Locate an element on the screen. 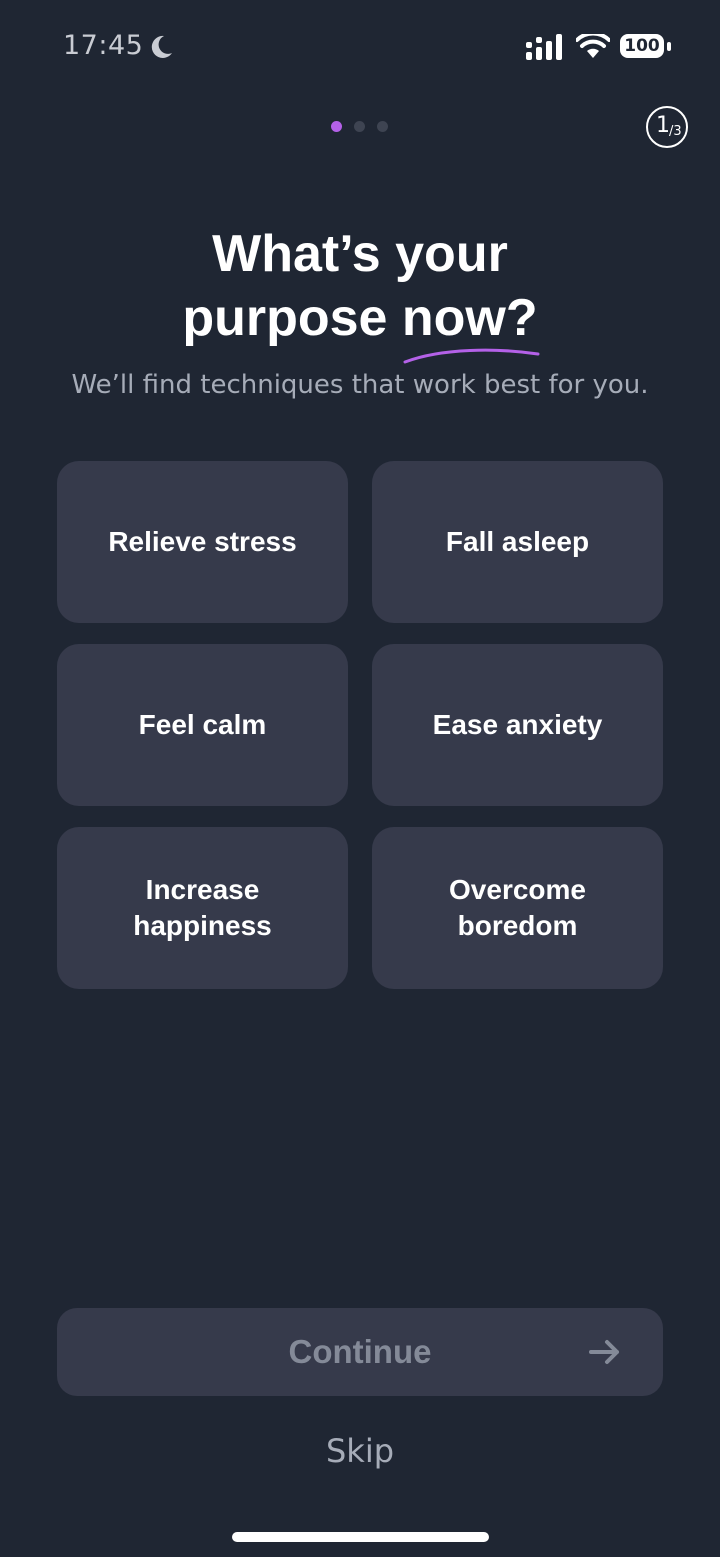 The height and width of the screenshot is (1557, 720). continue-button: Continue is located at coordinates (360, 1352).